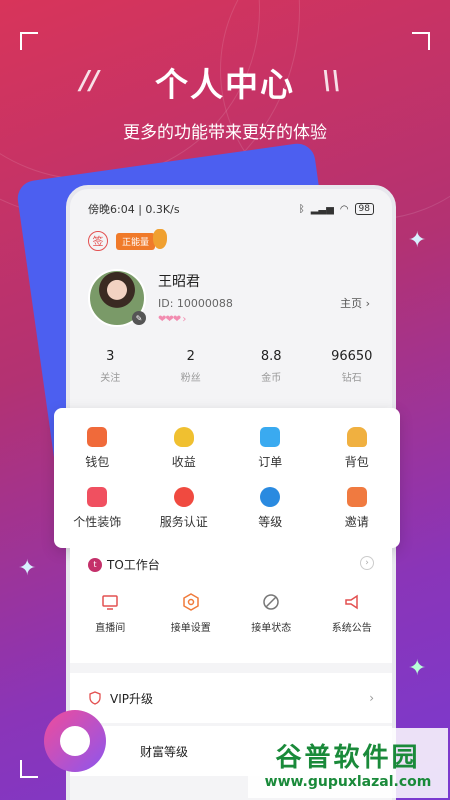  Describe the element at coordinates (133, 565) in the screenshot. I see `workbench-title: TO工作台` at that location.